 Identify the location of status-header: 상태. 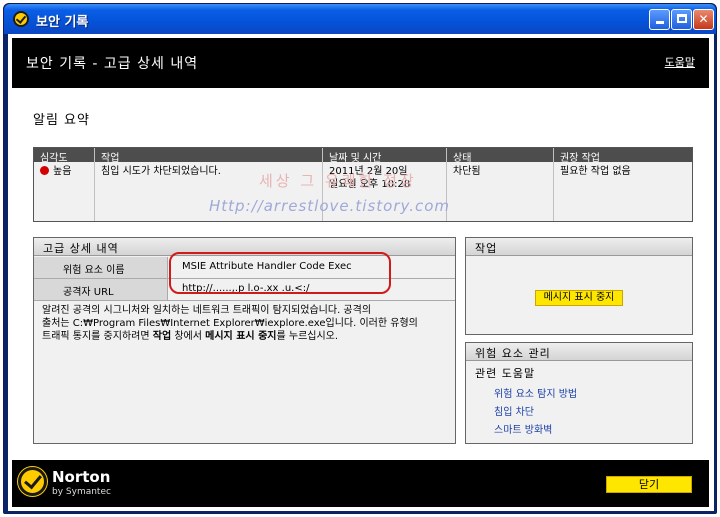
(462, 158).